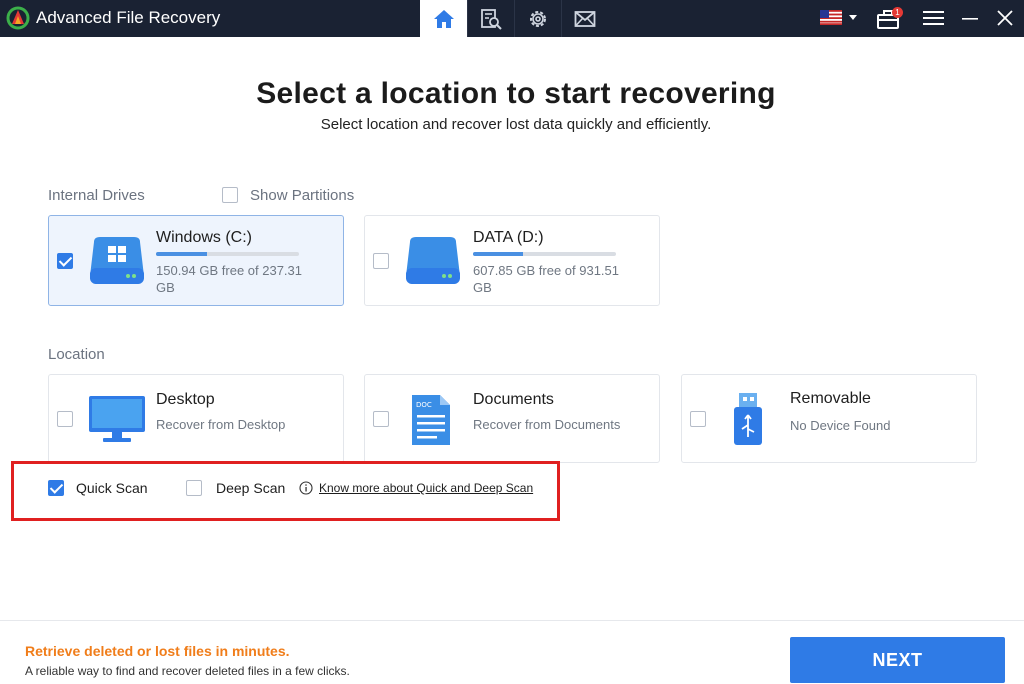  I want to click on location-label: Location, so click(76, 354).